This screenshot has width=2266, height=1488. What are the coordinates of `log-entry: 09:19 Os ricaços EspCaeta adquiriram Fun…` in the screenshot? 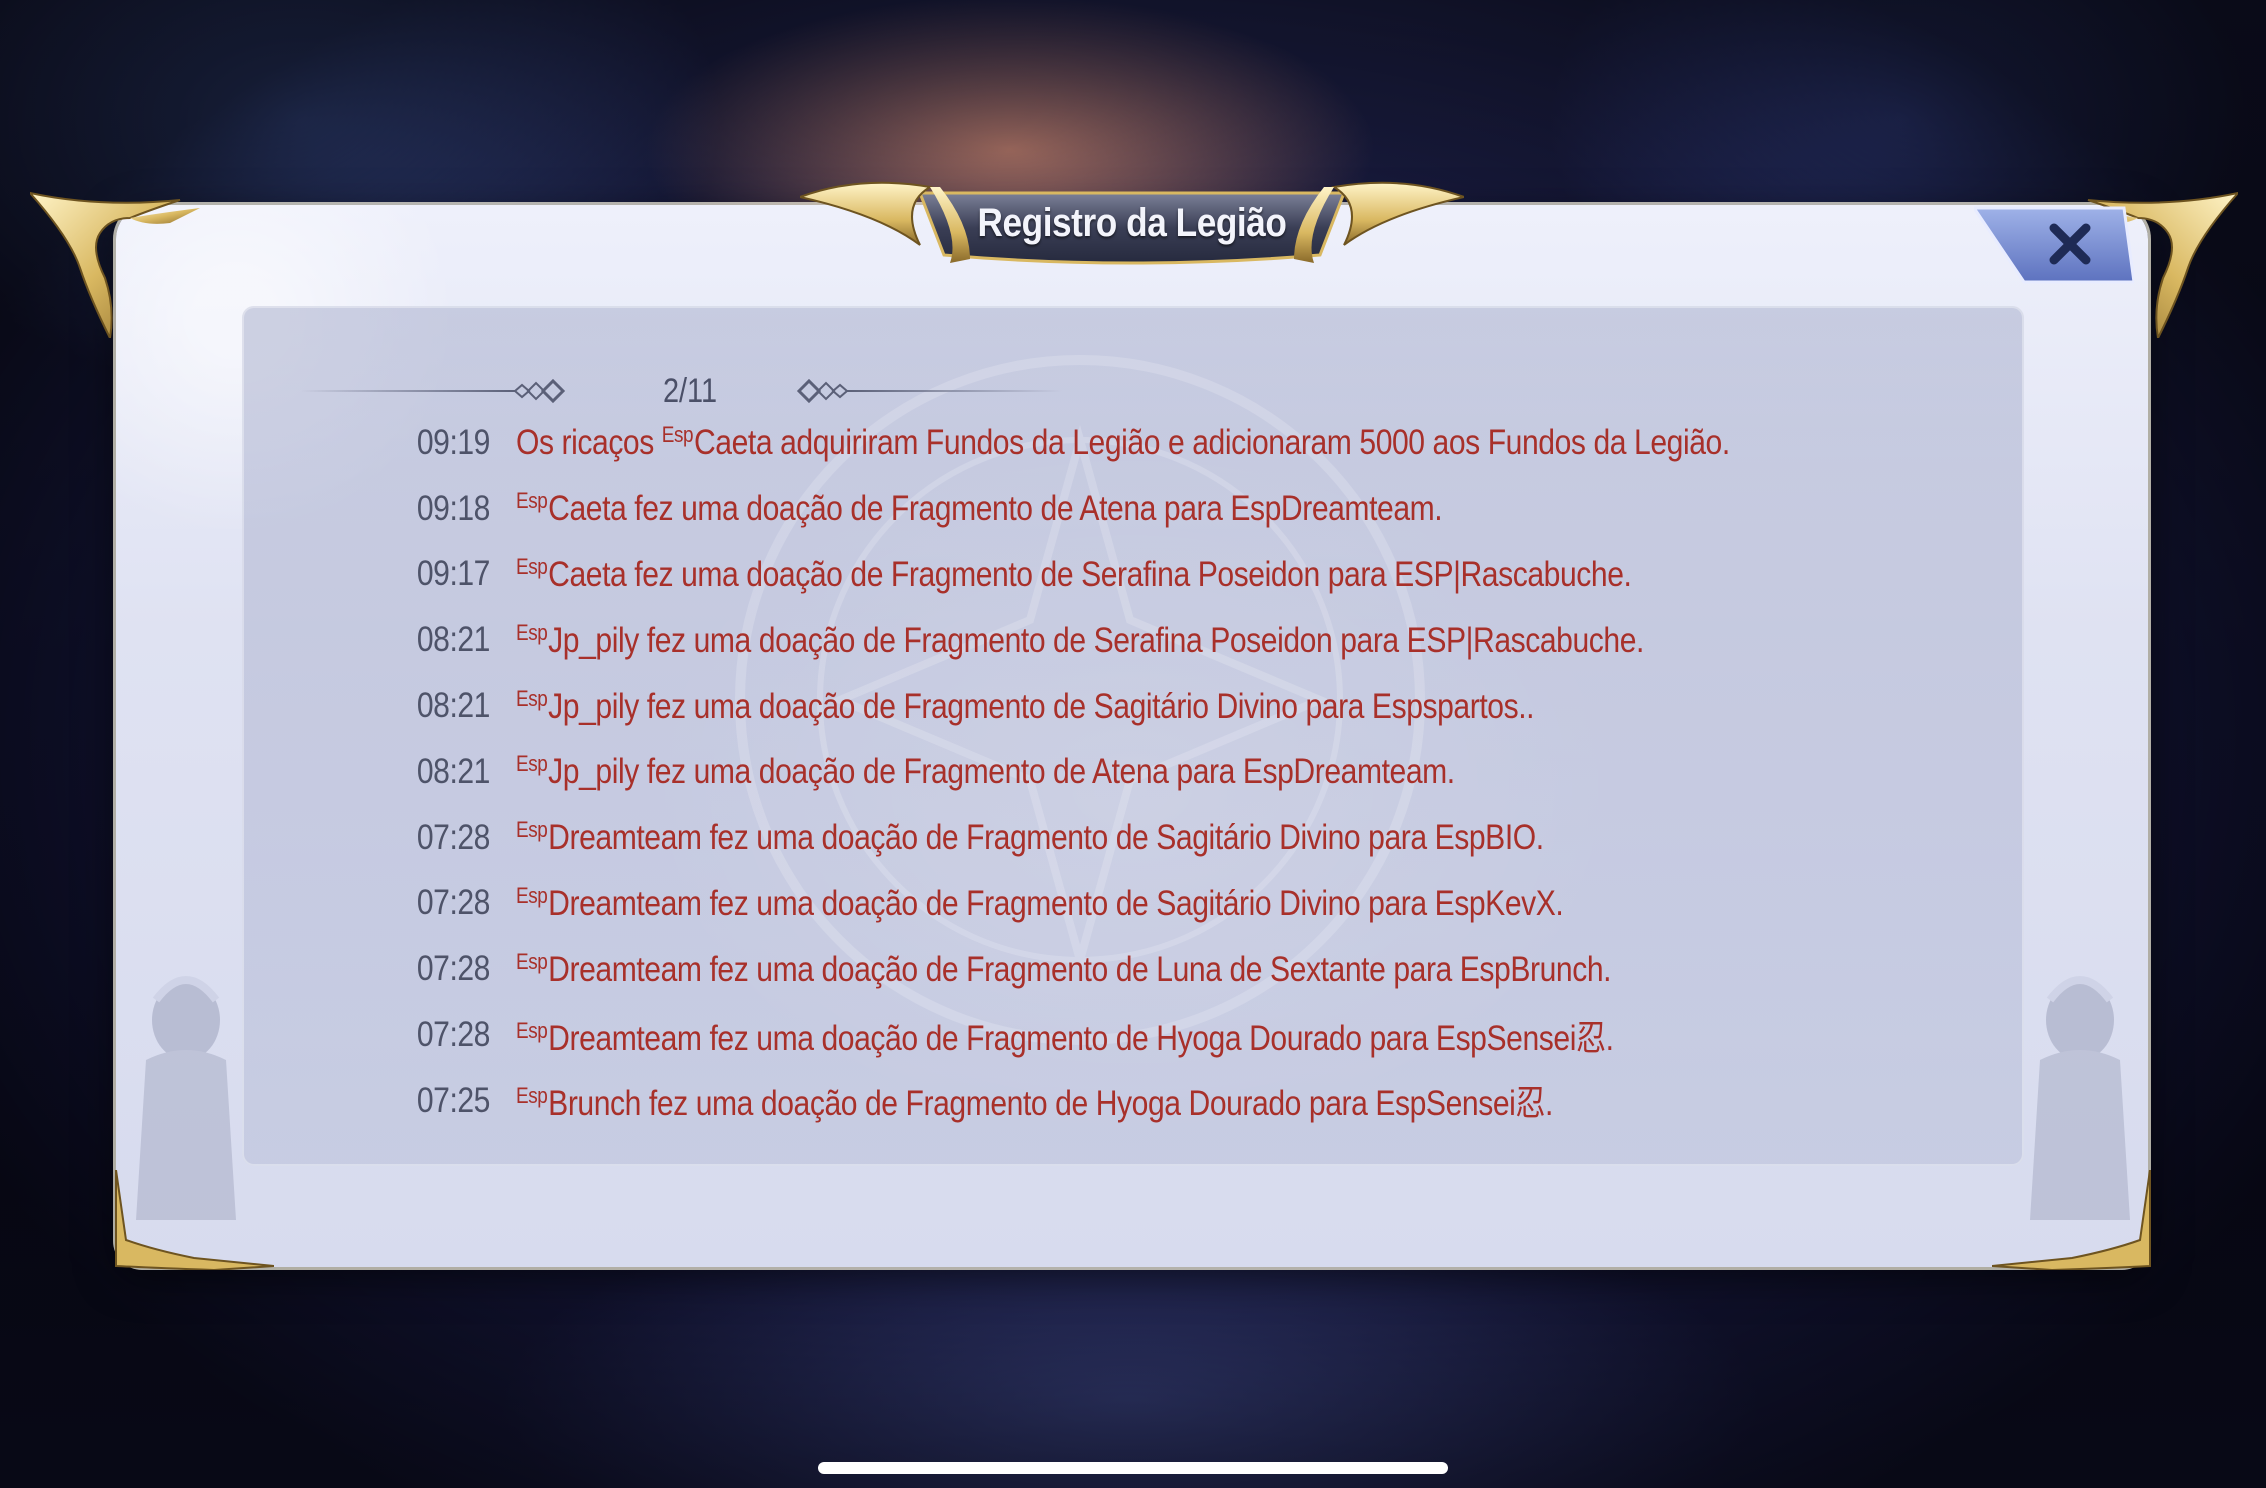 It's located at (1200, 443).